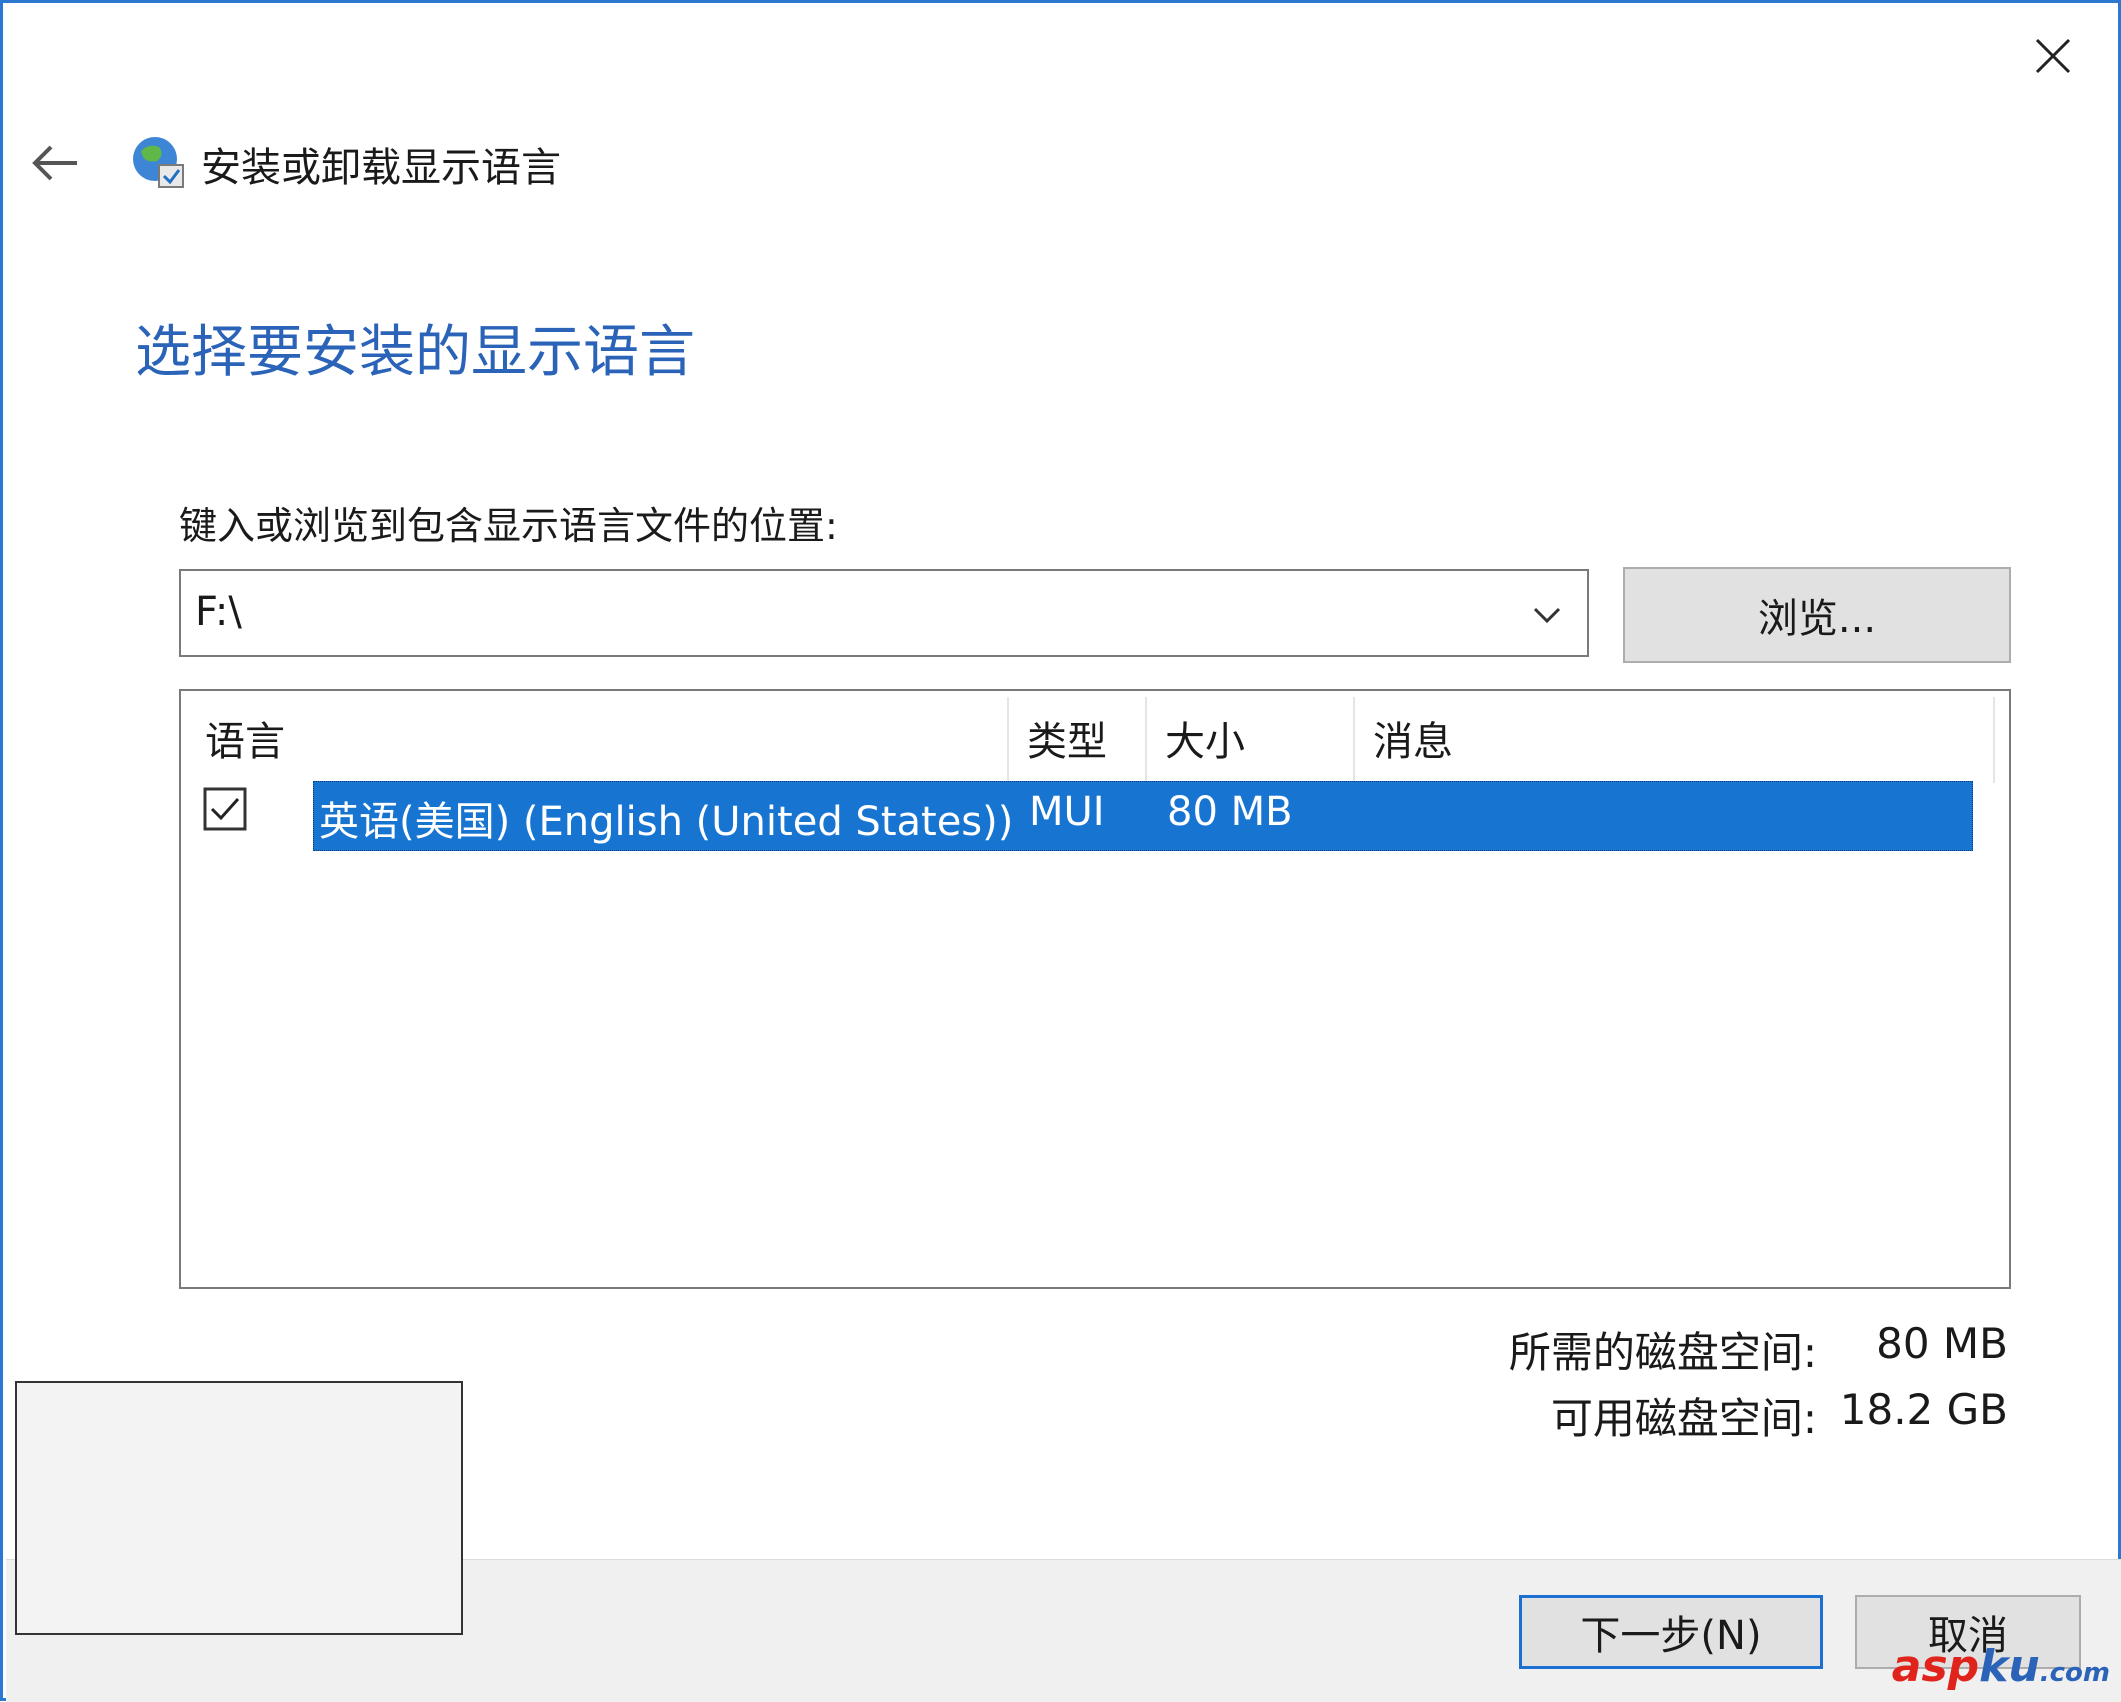  I want to click on window-title: 安装或卸载显示语言, so click(381, 168).